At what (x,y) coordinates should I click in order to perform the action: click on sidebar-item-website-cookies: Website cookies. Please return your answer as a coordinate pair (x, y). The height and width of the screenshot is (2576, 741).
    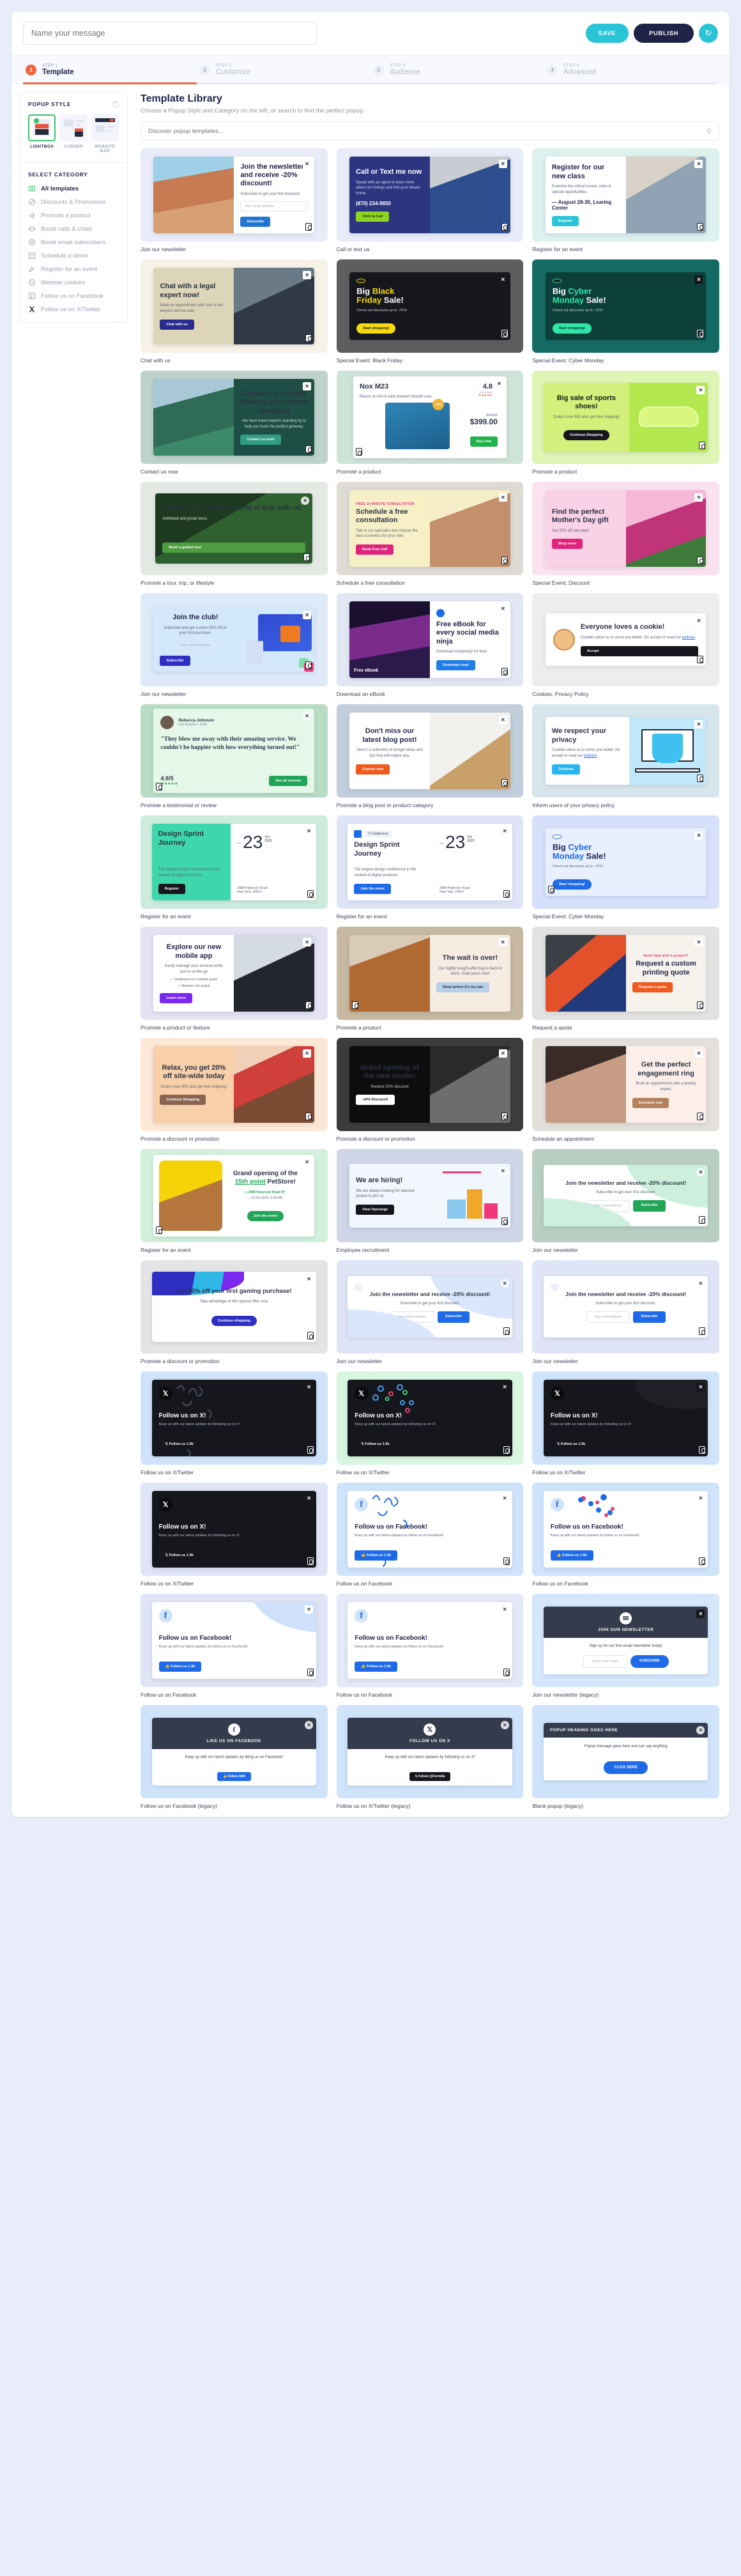
    Looking at the image, I should click on (73, 282).